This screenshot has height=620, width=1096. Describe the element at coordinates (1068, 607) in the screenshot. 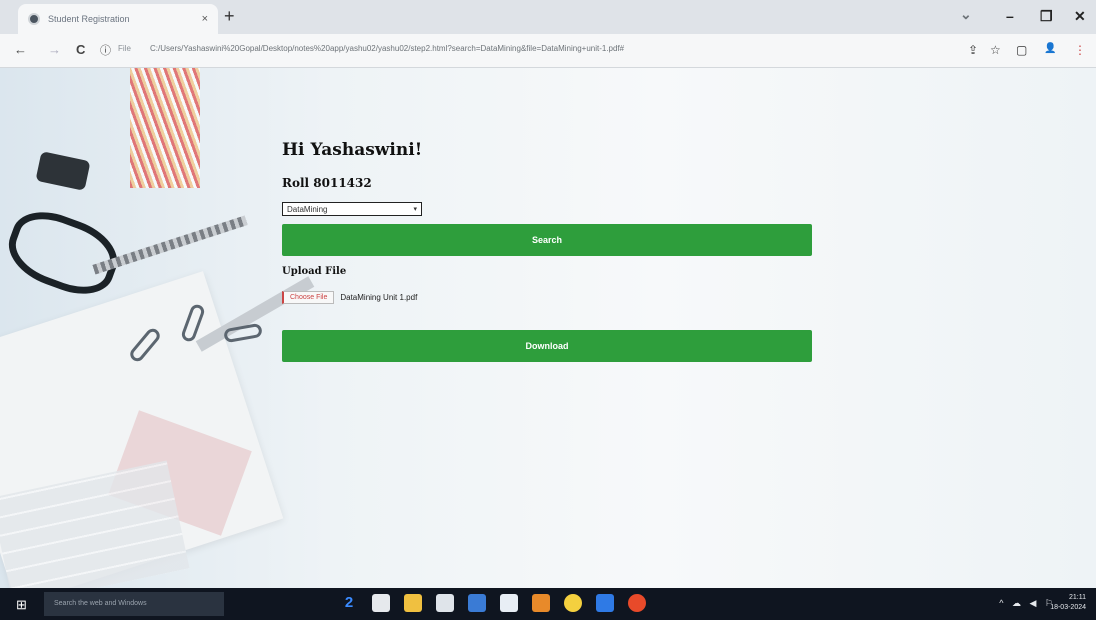

I see `clock-date: 18-03-2024` at that location.